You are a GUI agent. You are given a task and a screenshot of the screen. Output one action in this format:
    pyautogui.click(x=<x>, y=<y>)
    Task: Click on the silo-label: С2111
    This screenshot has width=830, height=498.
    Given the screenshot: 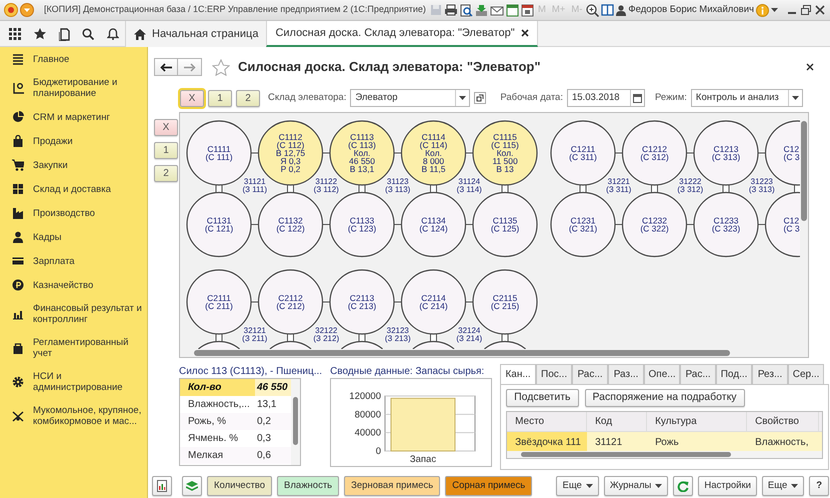 What is the action you would take?
    pyautogui.click(x=219, y=298)
    